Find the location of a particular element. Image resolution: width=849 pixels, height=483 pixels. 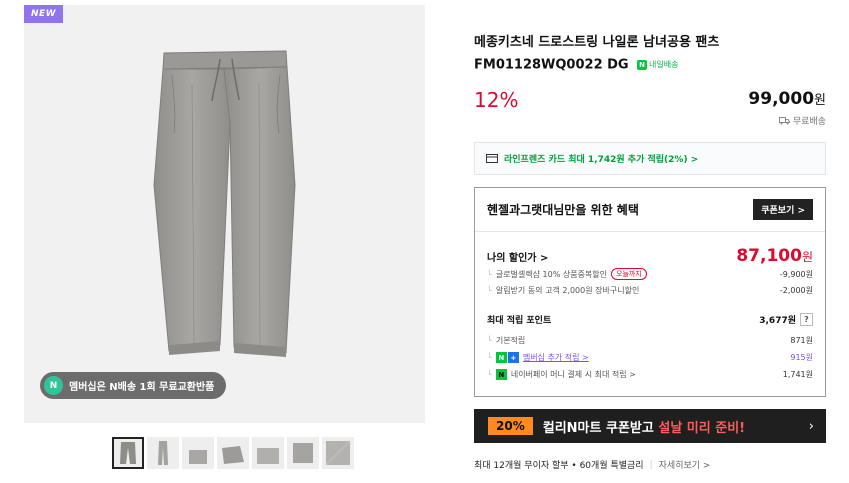

points-row-basic: └ 기본적립 871원 is located at coordinates (650, 340).